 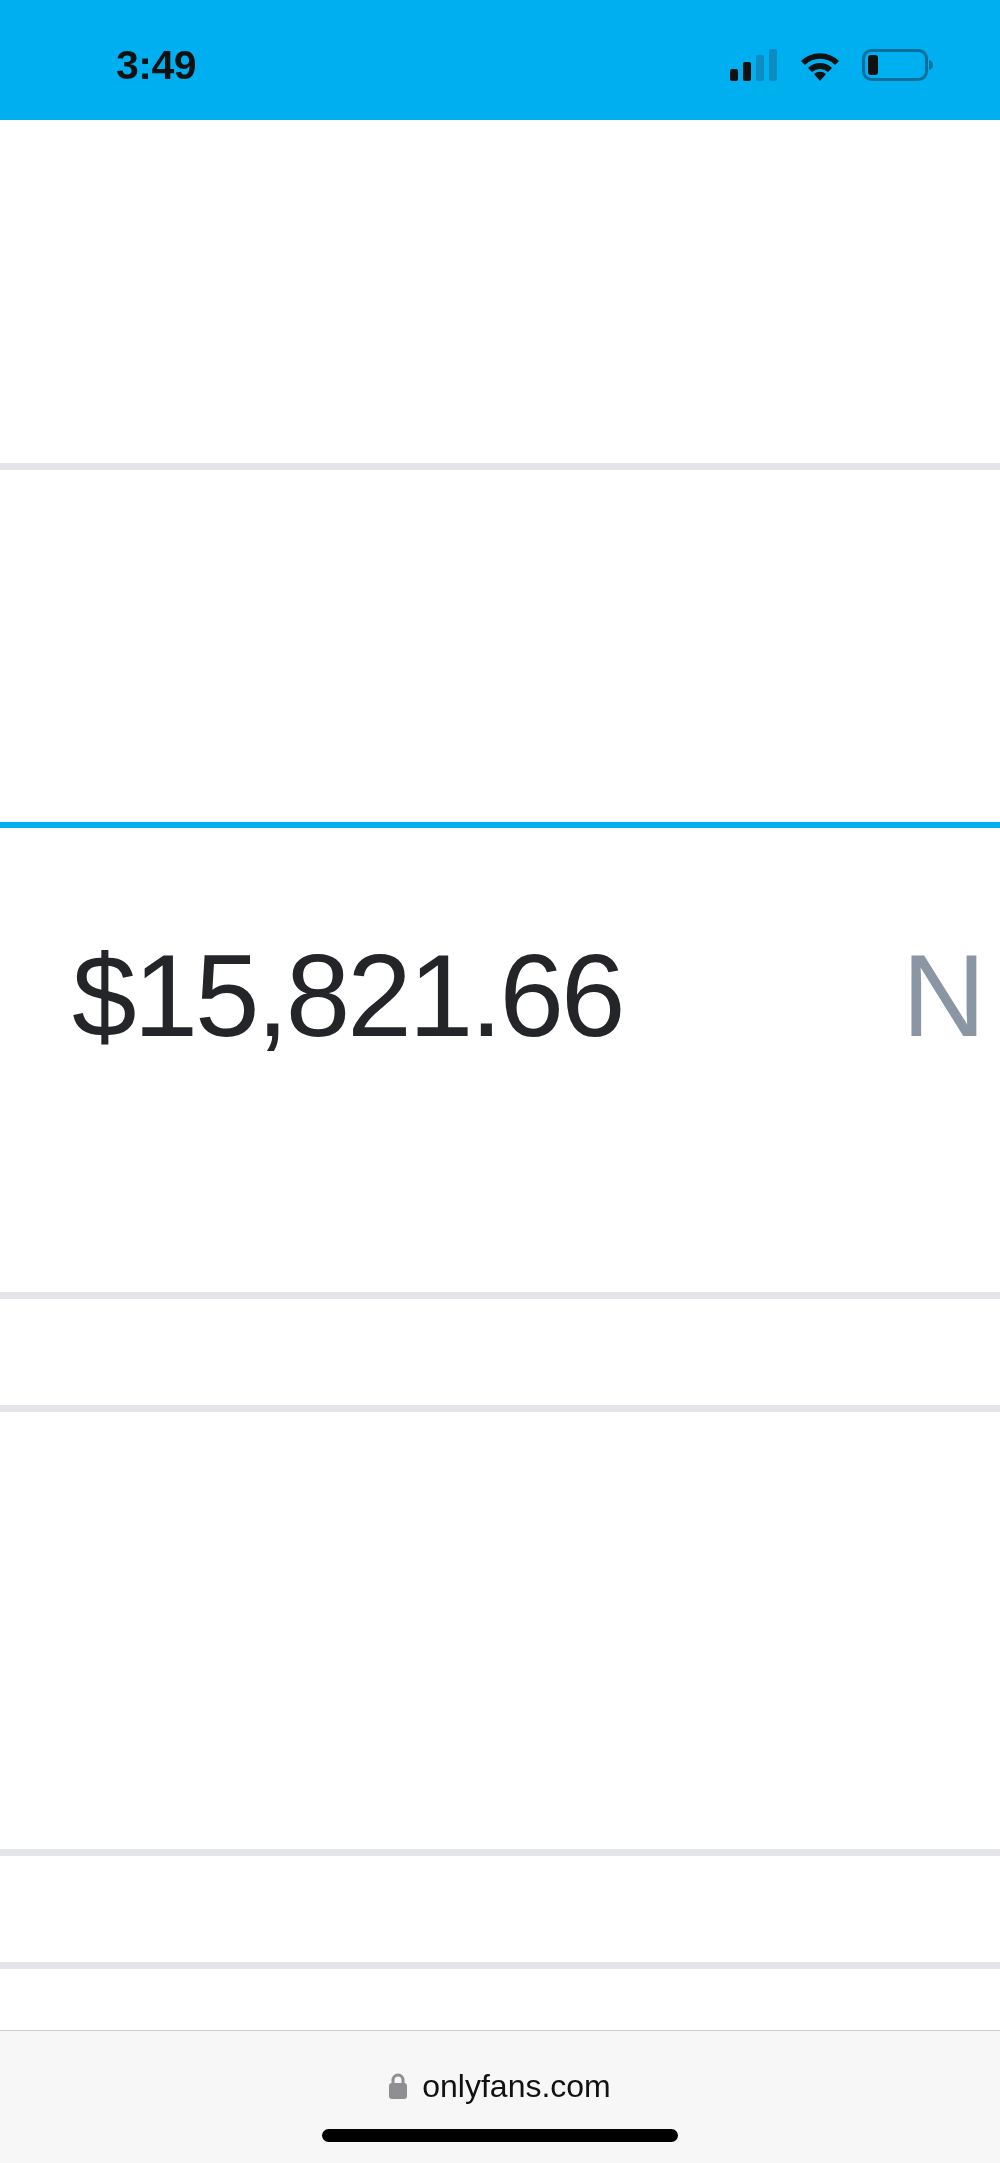 What do you see at coordinates (944, 996) in the screenshot?
I see `column-text: N` at bounding box center [944, 996].